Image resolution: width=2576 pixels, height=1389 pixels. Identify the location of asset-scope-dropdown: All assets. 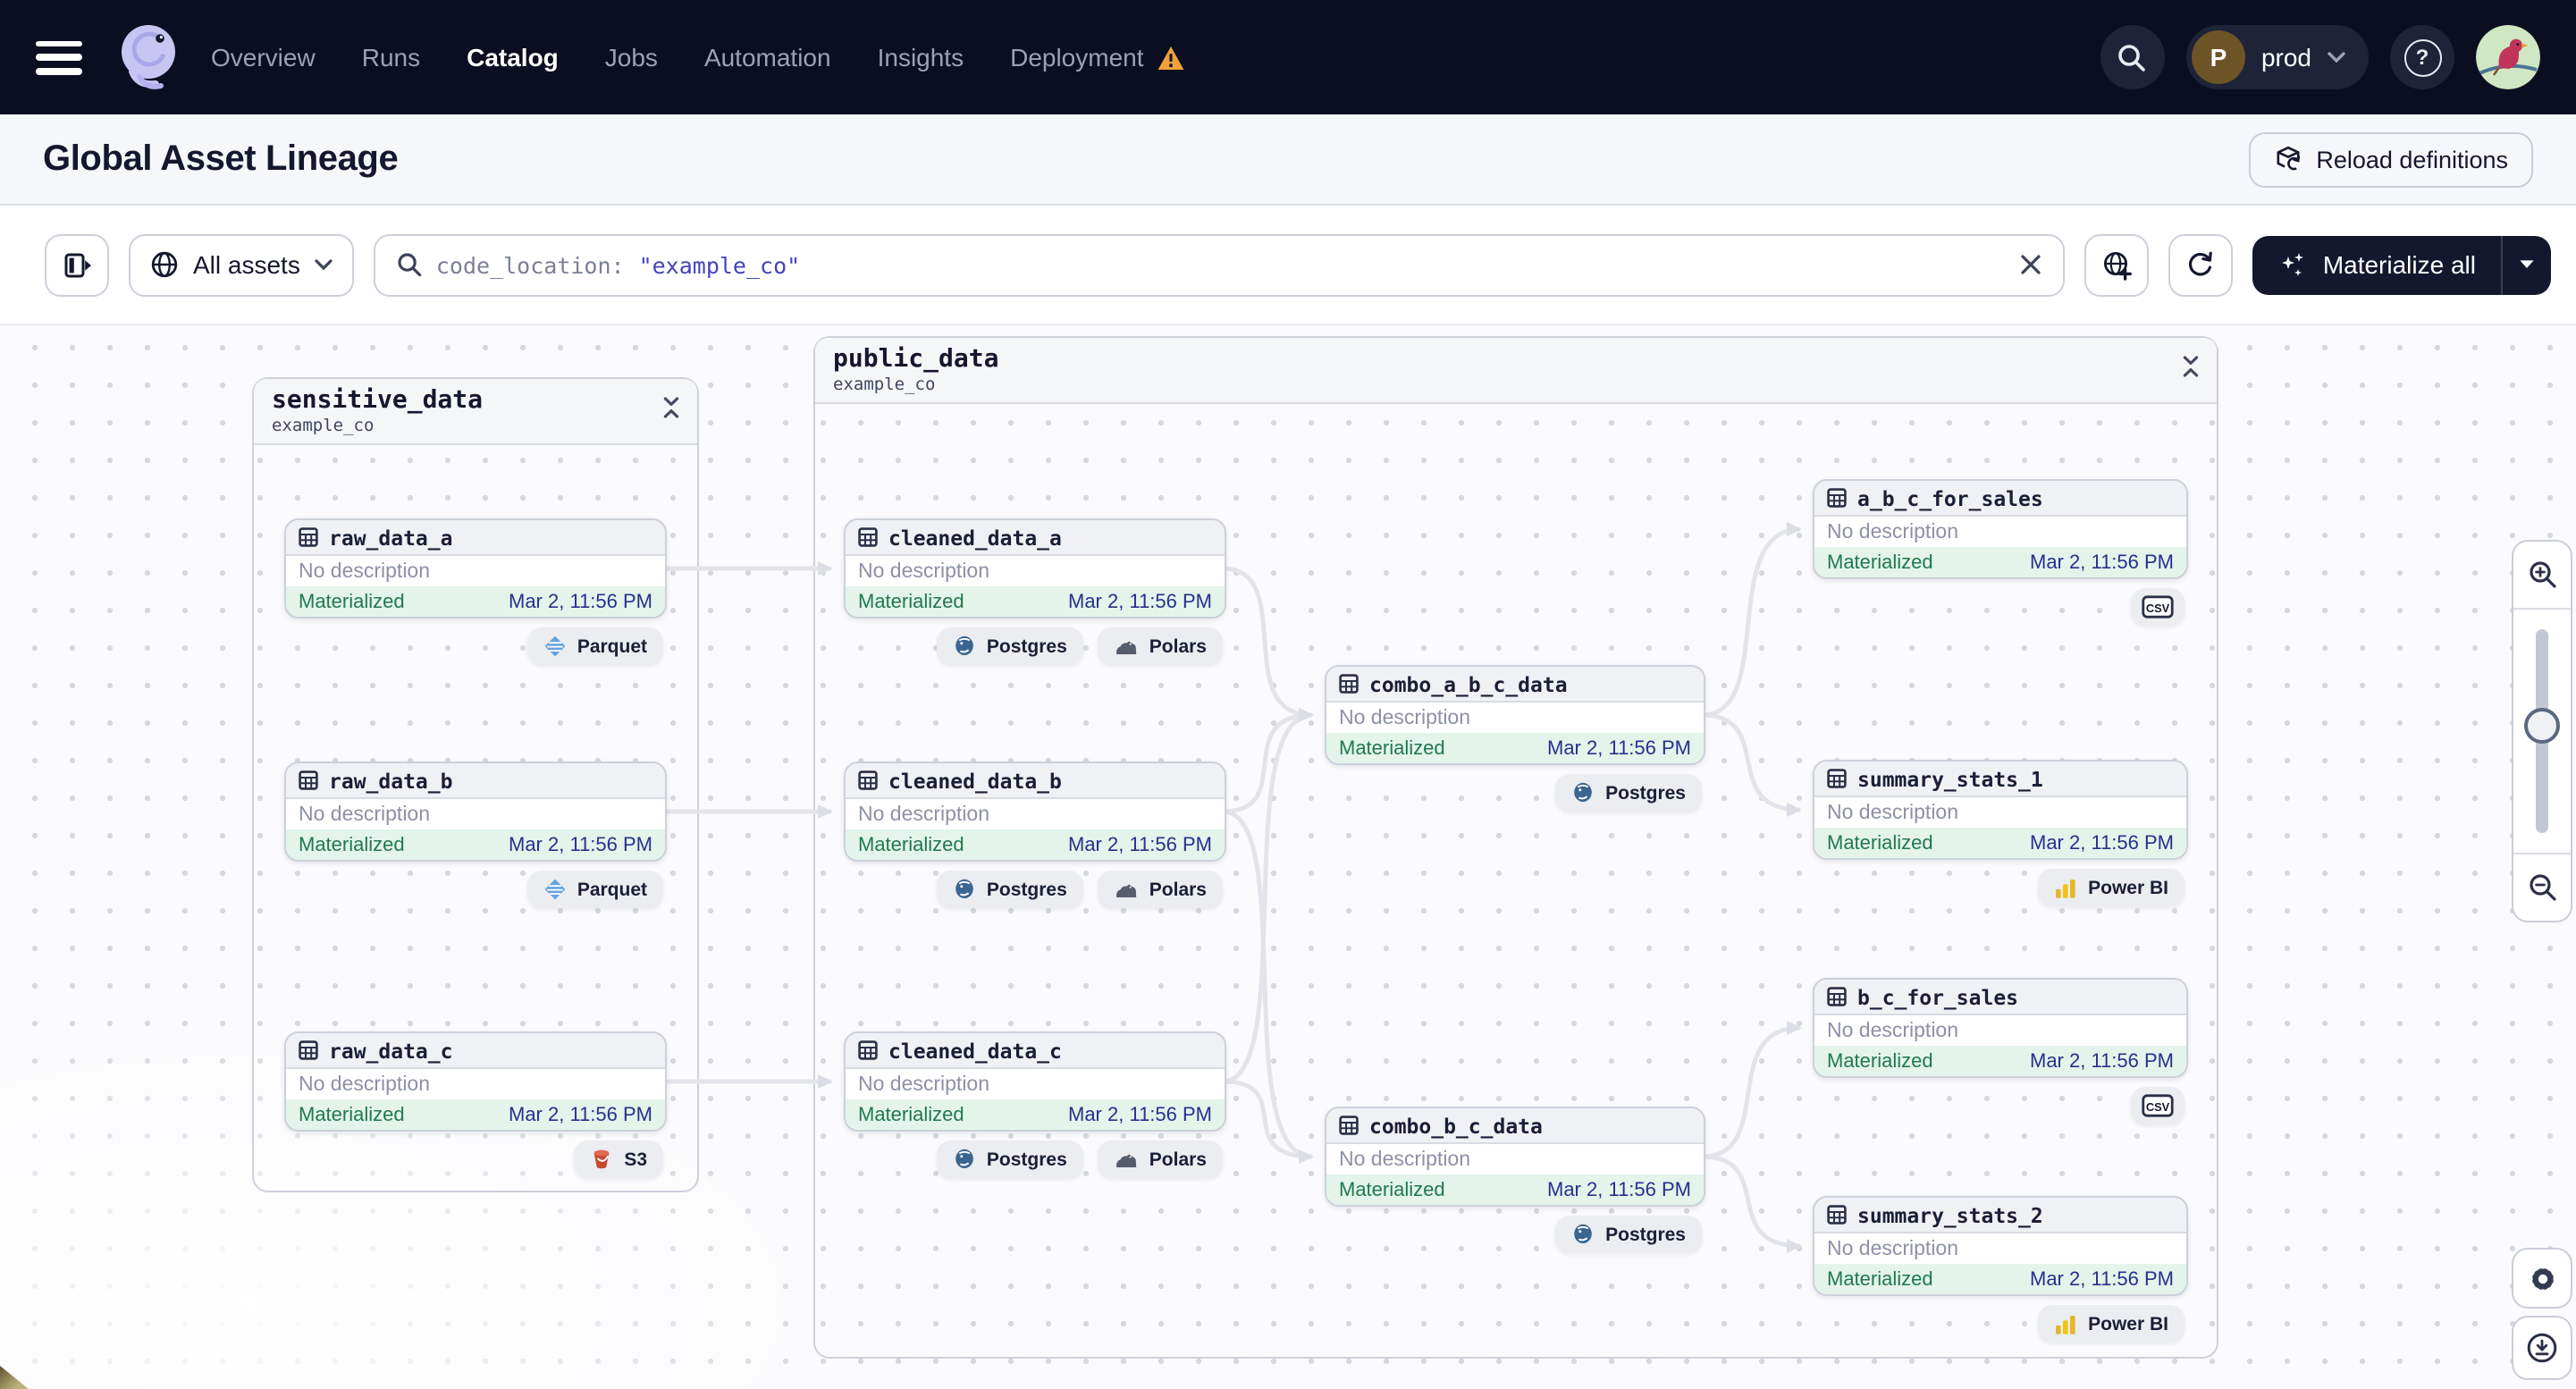
(242, 264).